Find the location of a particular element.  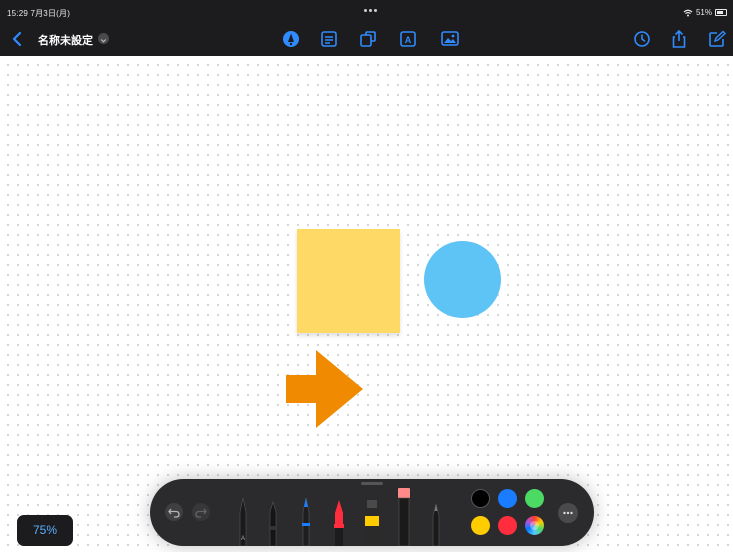

text-icon: A is located at coordinates (408, 39).